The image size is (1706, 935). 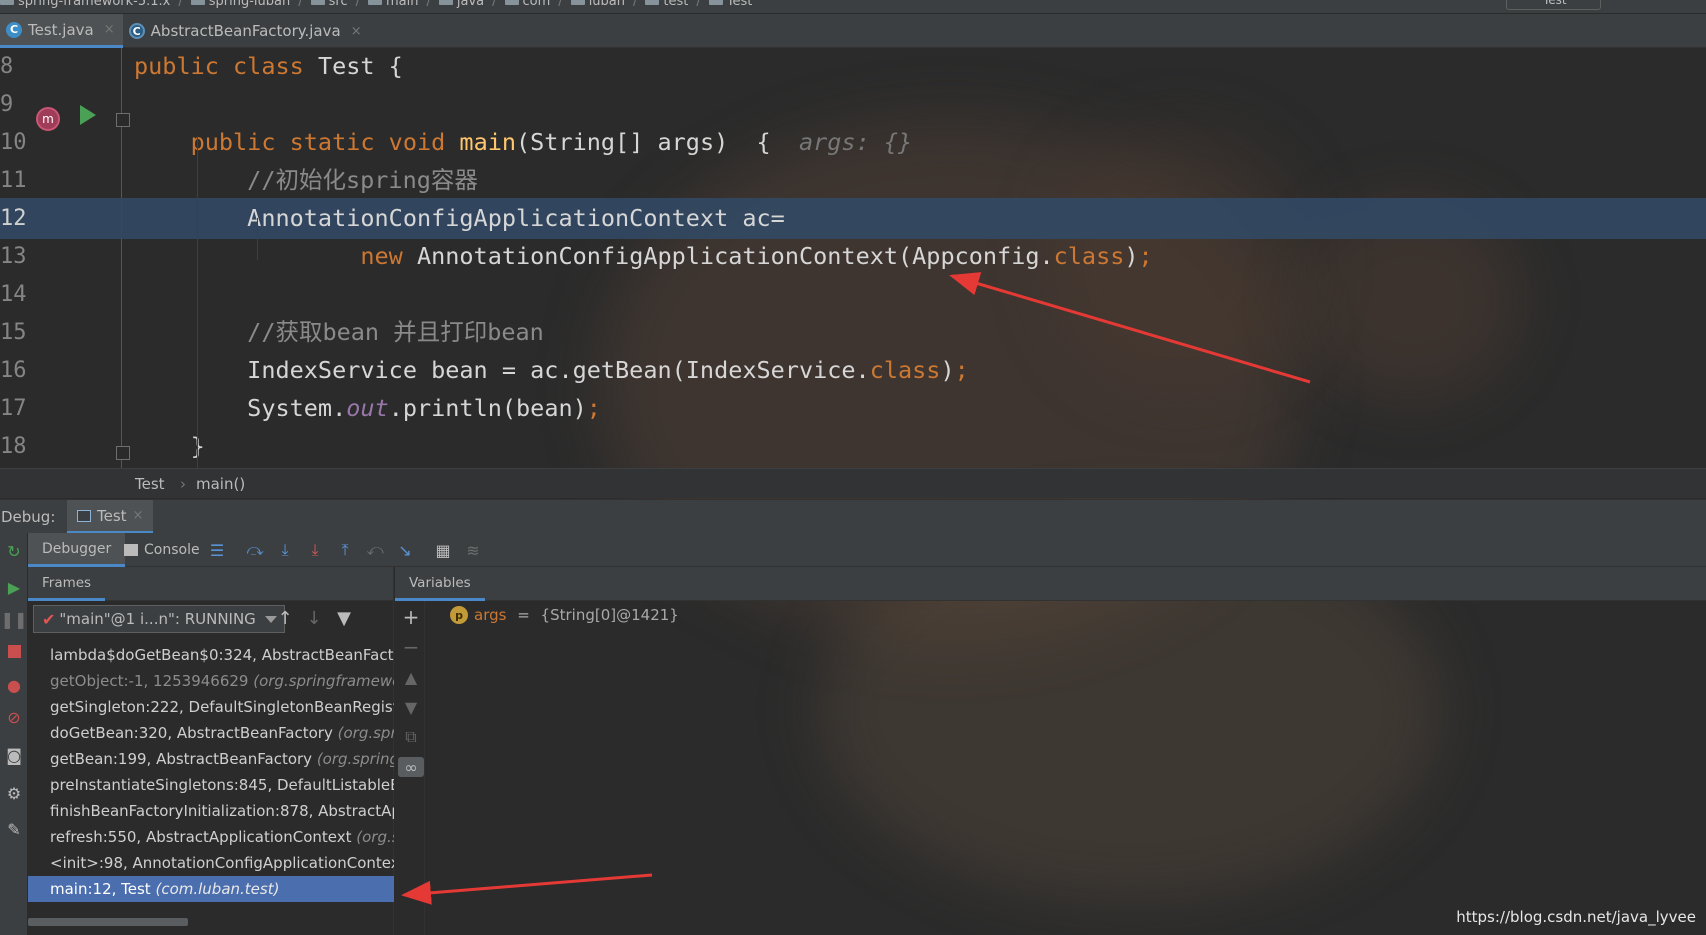 What do you see at coordinates (13, 294) in the screenshot?
I see `line-number: 14` at bounding box center [13, 294].